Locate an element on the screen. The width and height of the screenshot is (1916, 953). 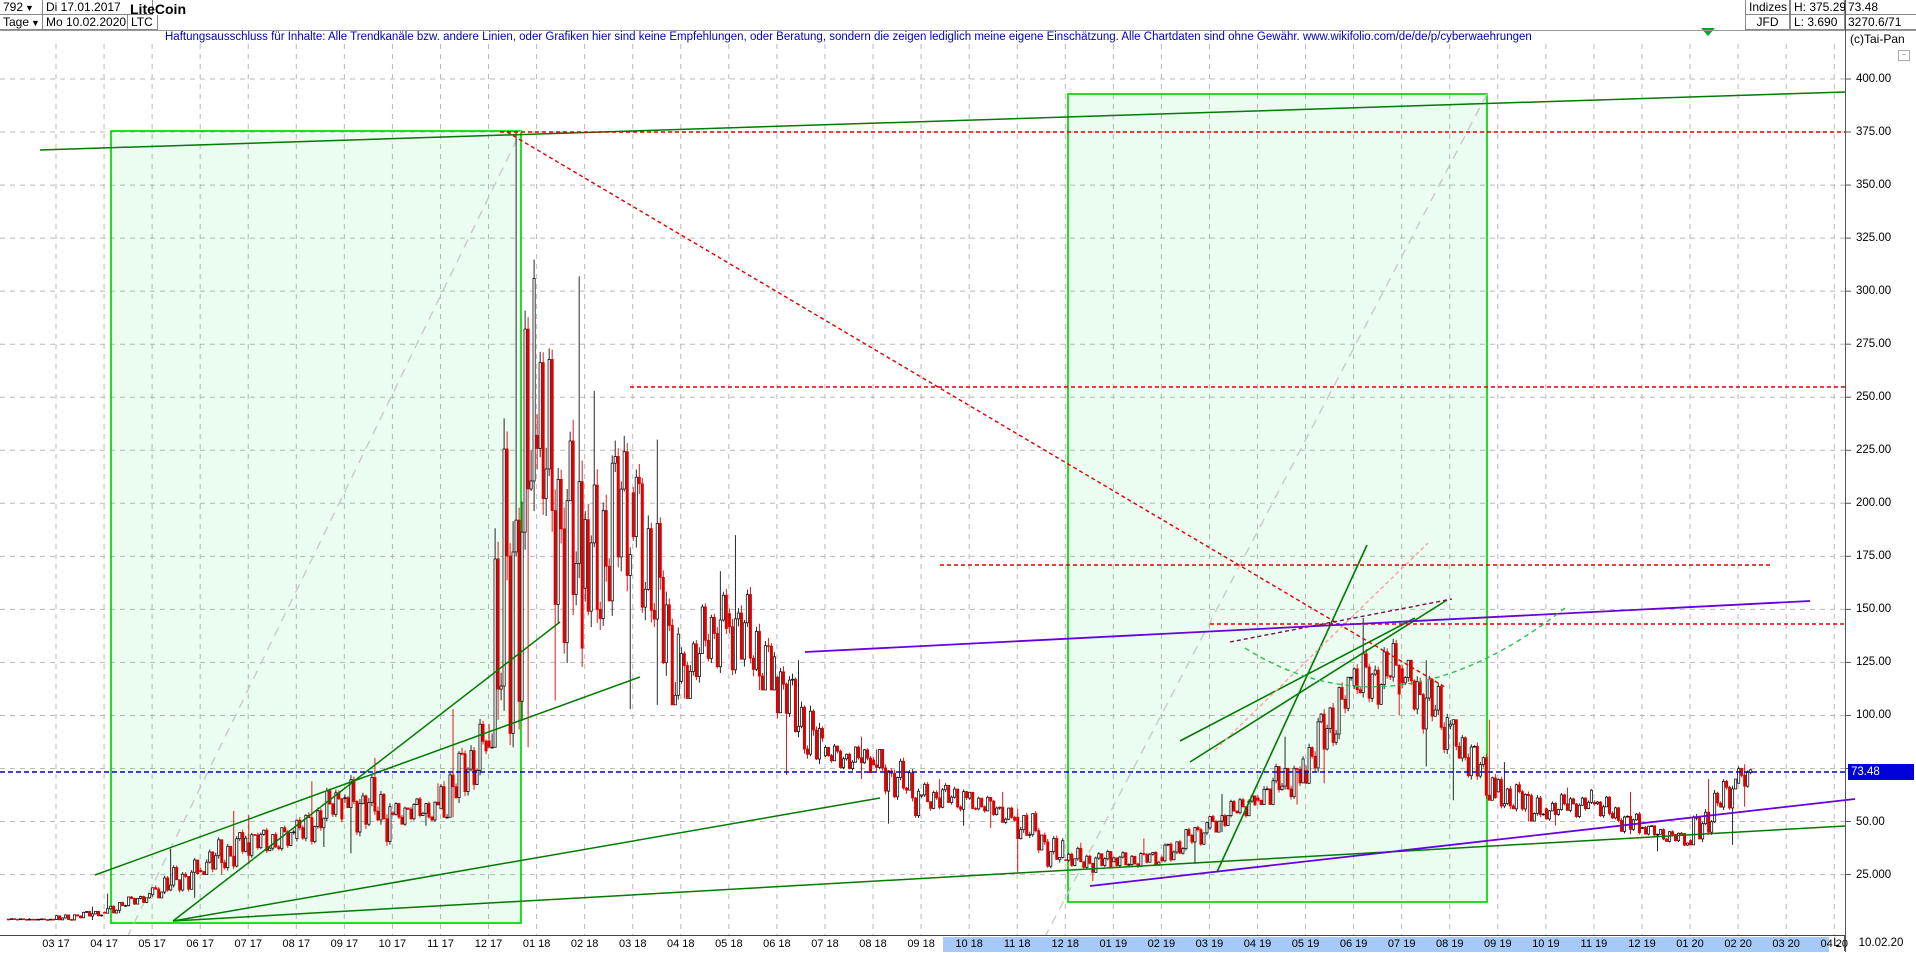
month-label: 05 19 is located at coordinates (1305, 944).